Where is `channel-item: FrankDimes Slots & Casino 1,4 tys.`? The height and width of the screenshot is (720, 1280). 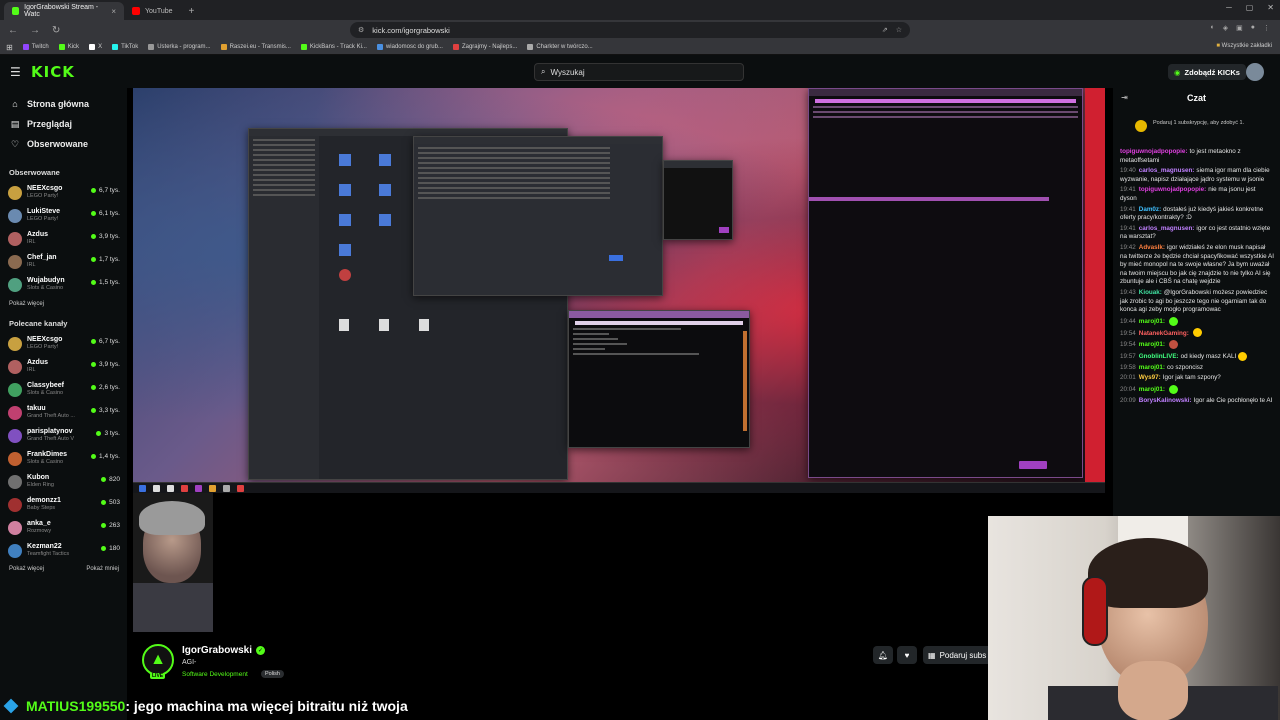
channel-item: FrankDimes Slots & Casino 1,4 tys. is located at coordinates (63, 458).